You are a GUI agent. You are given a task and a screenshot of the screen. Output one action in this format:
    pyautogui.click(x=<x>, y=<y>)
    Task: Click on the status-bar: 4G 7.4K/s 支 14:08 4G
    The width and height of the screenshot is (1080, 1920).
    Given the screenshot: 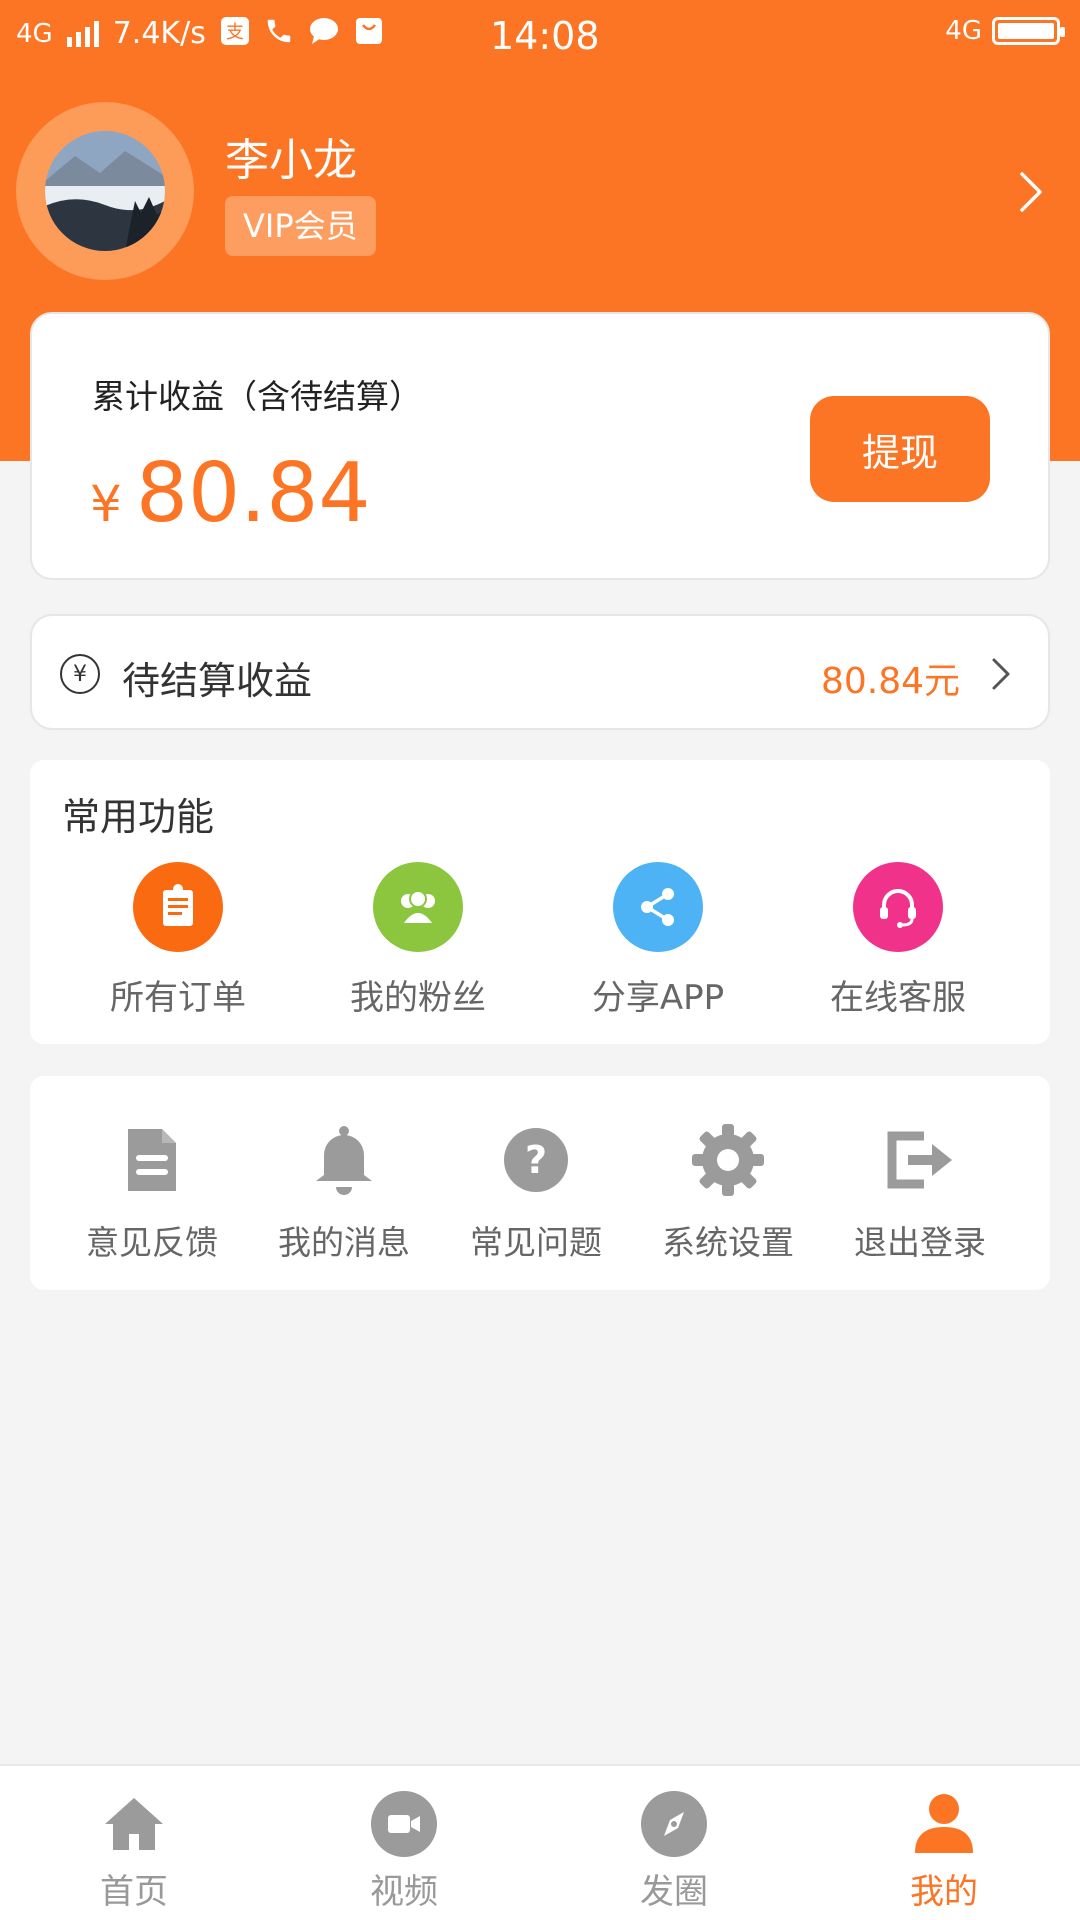 What is the action you would take?
    pyautogui.click(x=540, y=38)
    